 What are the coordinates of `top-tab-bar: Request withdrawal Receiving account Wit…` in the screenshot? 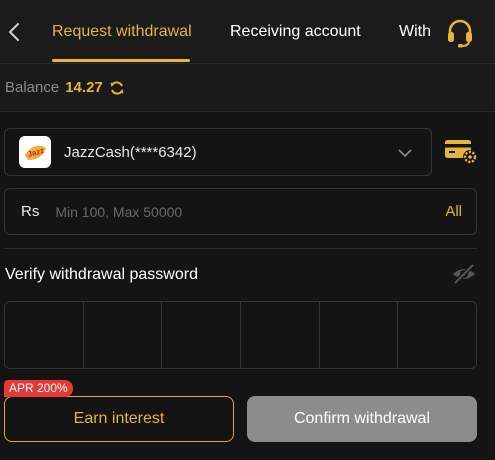 It's located at (247, 32).